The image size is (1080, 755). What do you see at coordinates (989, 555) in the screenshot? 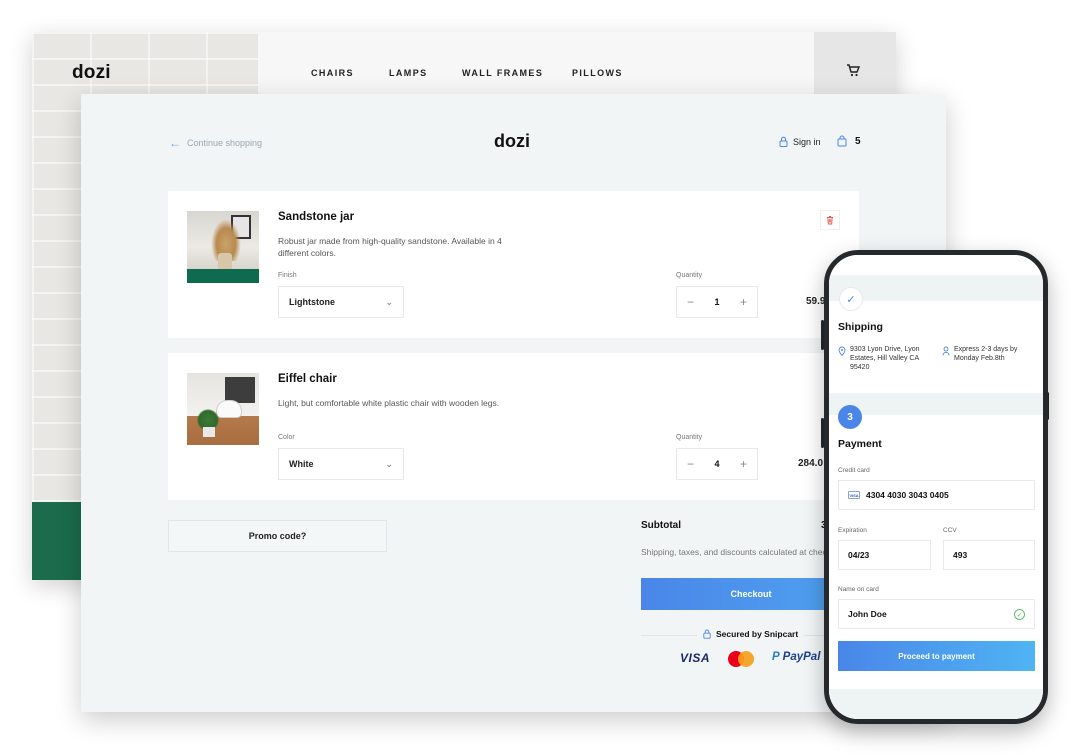
I see `ccv-field: 493` at bounding box center [989, 555].